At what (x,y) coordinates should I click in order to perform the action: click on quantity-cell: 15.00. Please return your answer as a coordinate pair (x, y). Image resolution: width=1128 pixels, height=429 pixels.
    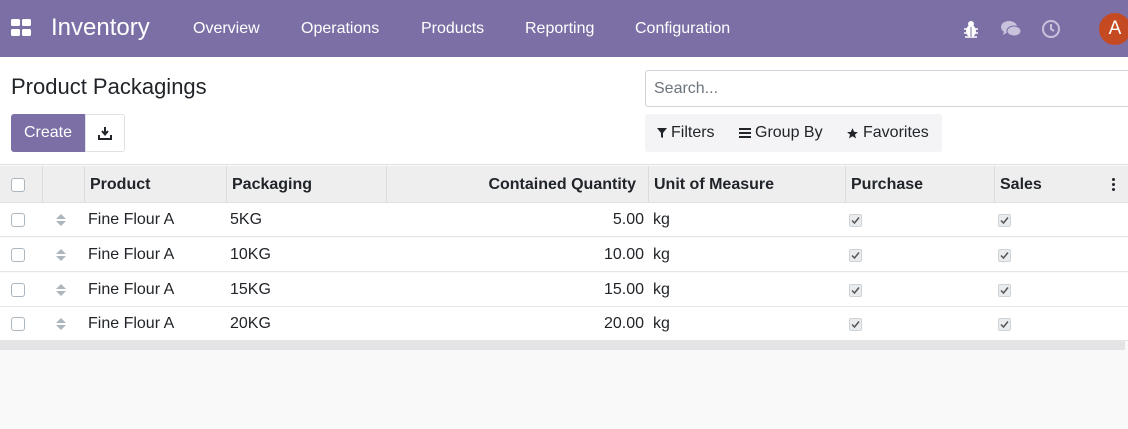
    Looking at the image, I should click on (623, 289).